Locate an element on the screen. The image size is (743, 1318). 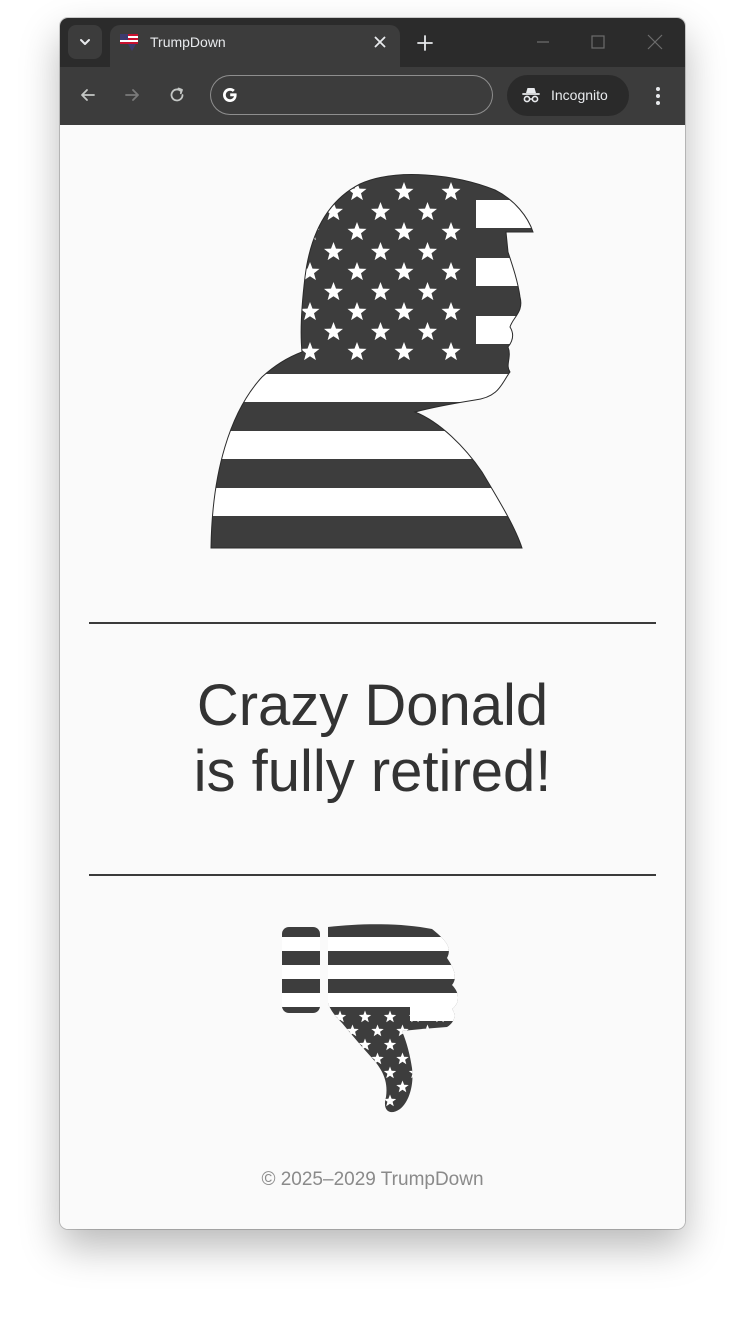
thumbs-down-flag-icon is located at coordinates (370, 1018).